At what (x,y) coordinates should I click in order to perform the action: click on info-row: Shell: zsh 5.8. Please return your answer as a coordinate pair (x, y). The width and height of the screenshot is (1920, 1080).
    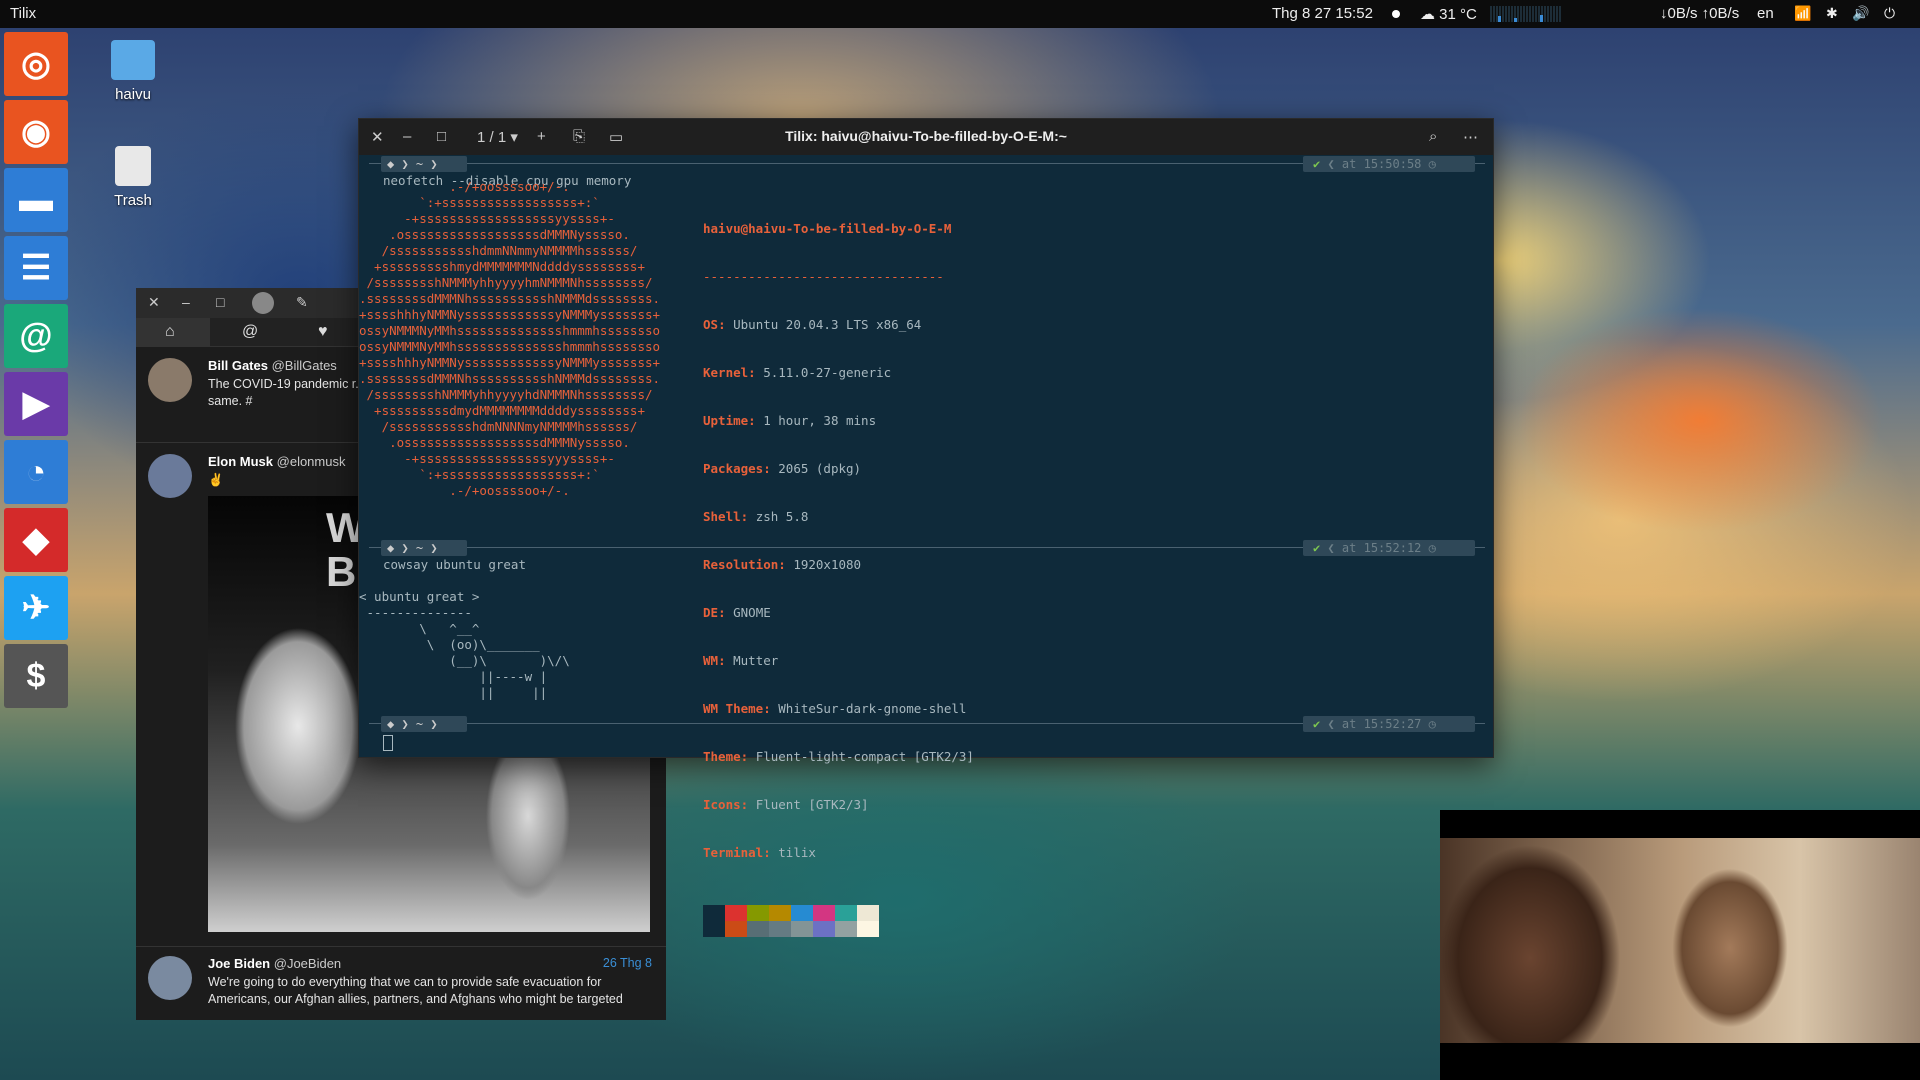
    Looking at the image, I should click on (756, 516).